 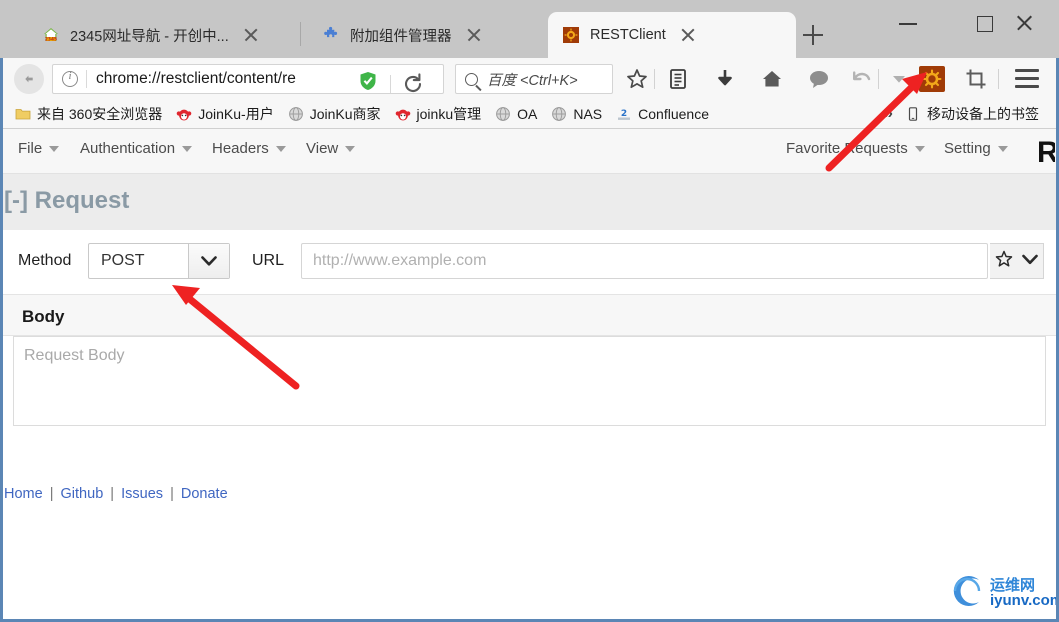 What do you see at coordinates (516, 114) in the screenshot?
I see `bookmark-item-4: OA` at bounding box center [516, 114].